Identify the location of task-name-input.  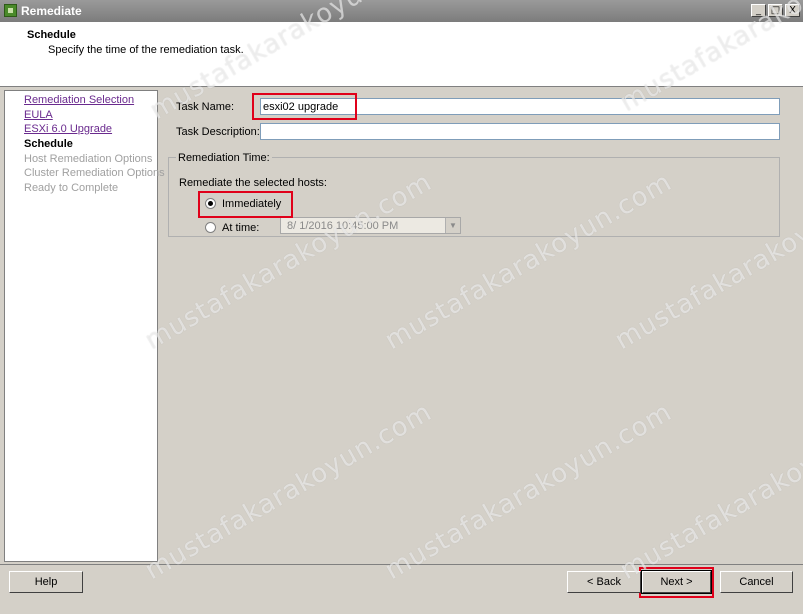
(520, 106).